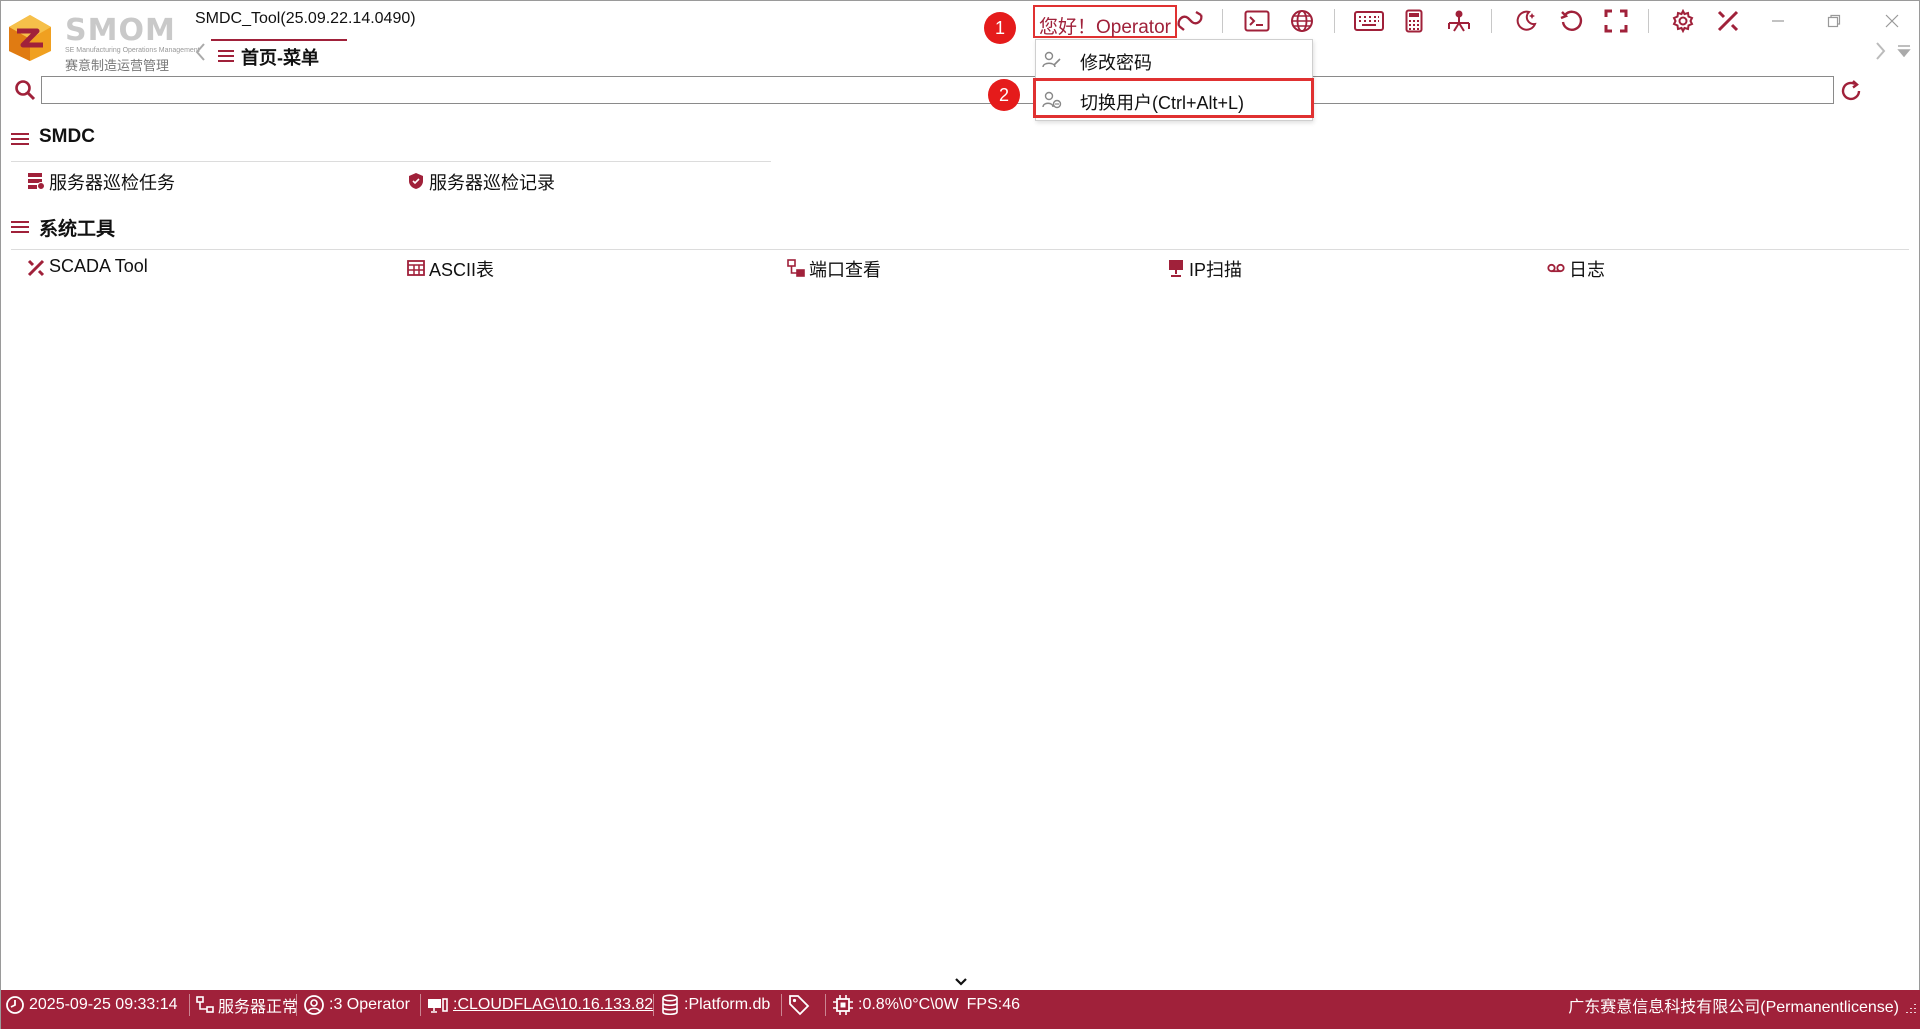 The image size is (1920, 1029). Describe the element at coordinates (77, 229) in the screenshot. I see `section-title: 系统工具` at that location.